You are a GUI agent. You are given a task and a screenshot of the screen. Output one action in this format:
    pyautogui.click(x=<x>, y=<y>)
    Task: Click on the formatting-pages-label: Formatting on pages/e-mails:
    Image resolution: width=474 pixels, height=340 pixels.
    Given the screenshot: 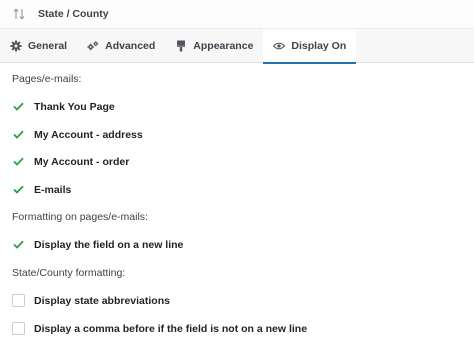 What is the action you would take?
    pyautogui.click(x=80, y=217)
    